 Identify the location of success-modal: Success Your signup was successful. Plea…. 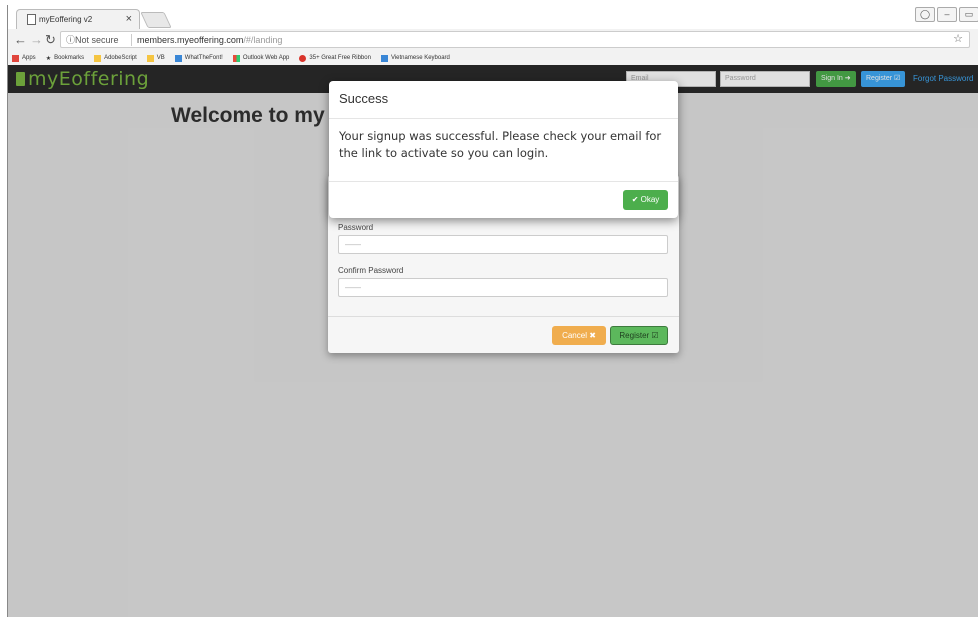
(503, 149).